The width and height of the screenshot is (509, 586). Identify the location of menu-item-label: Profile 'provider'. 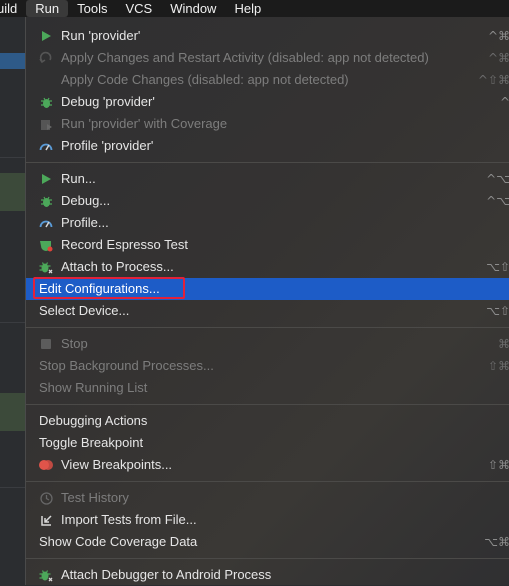
(107, 145).